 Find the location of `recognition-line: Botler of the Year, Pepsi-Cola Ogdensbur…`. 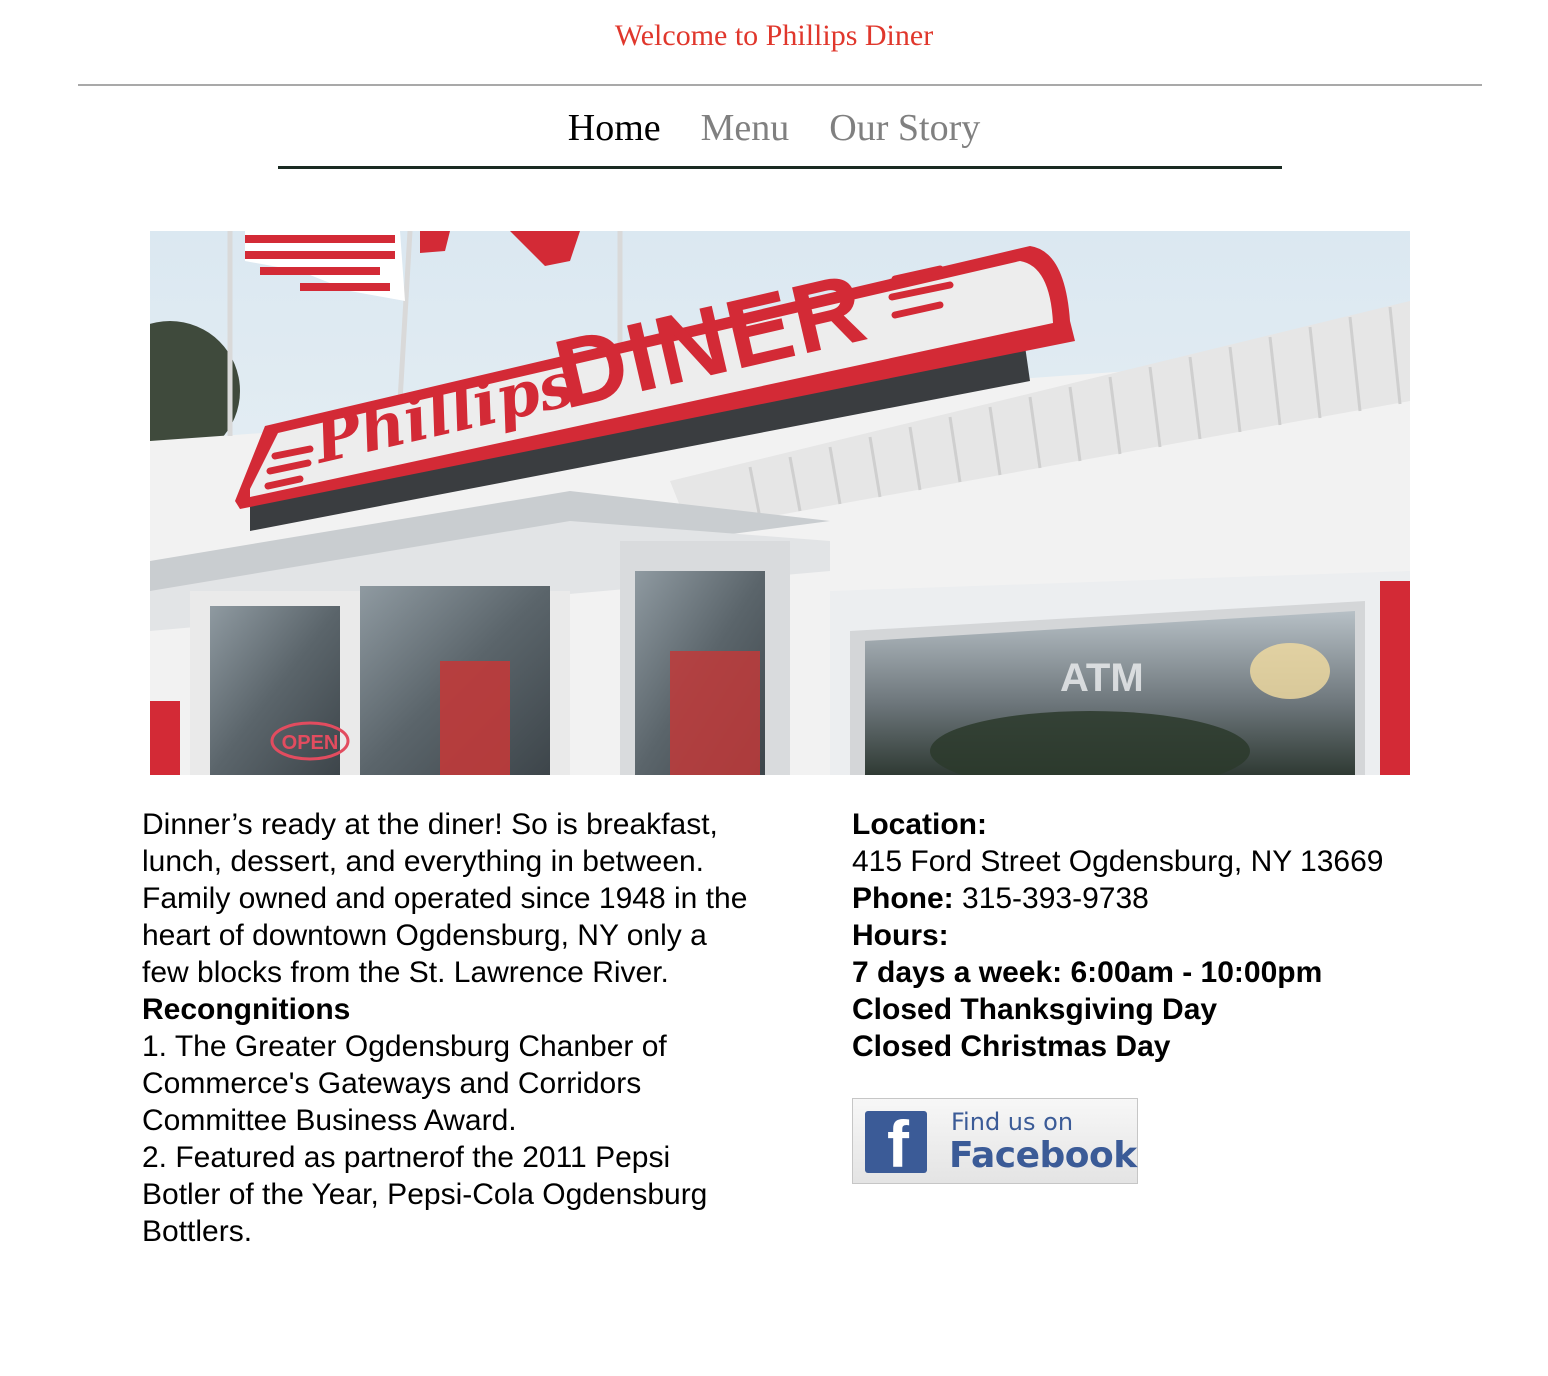

recognition-line: Botler of the Year, Pepsi-Cola Ogdensbur… is located at coordinates (425, 1194).